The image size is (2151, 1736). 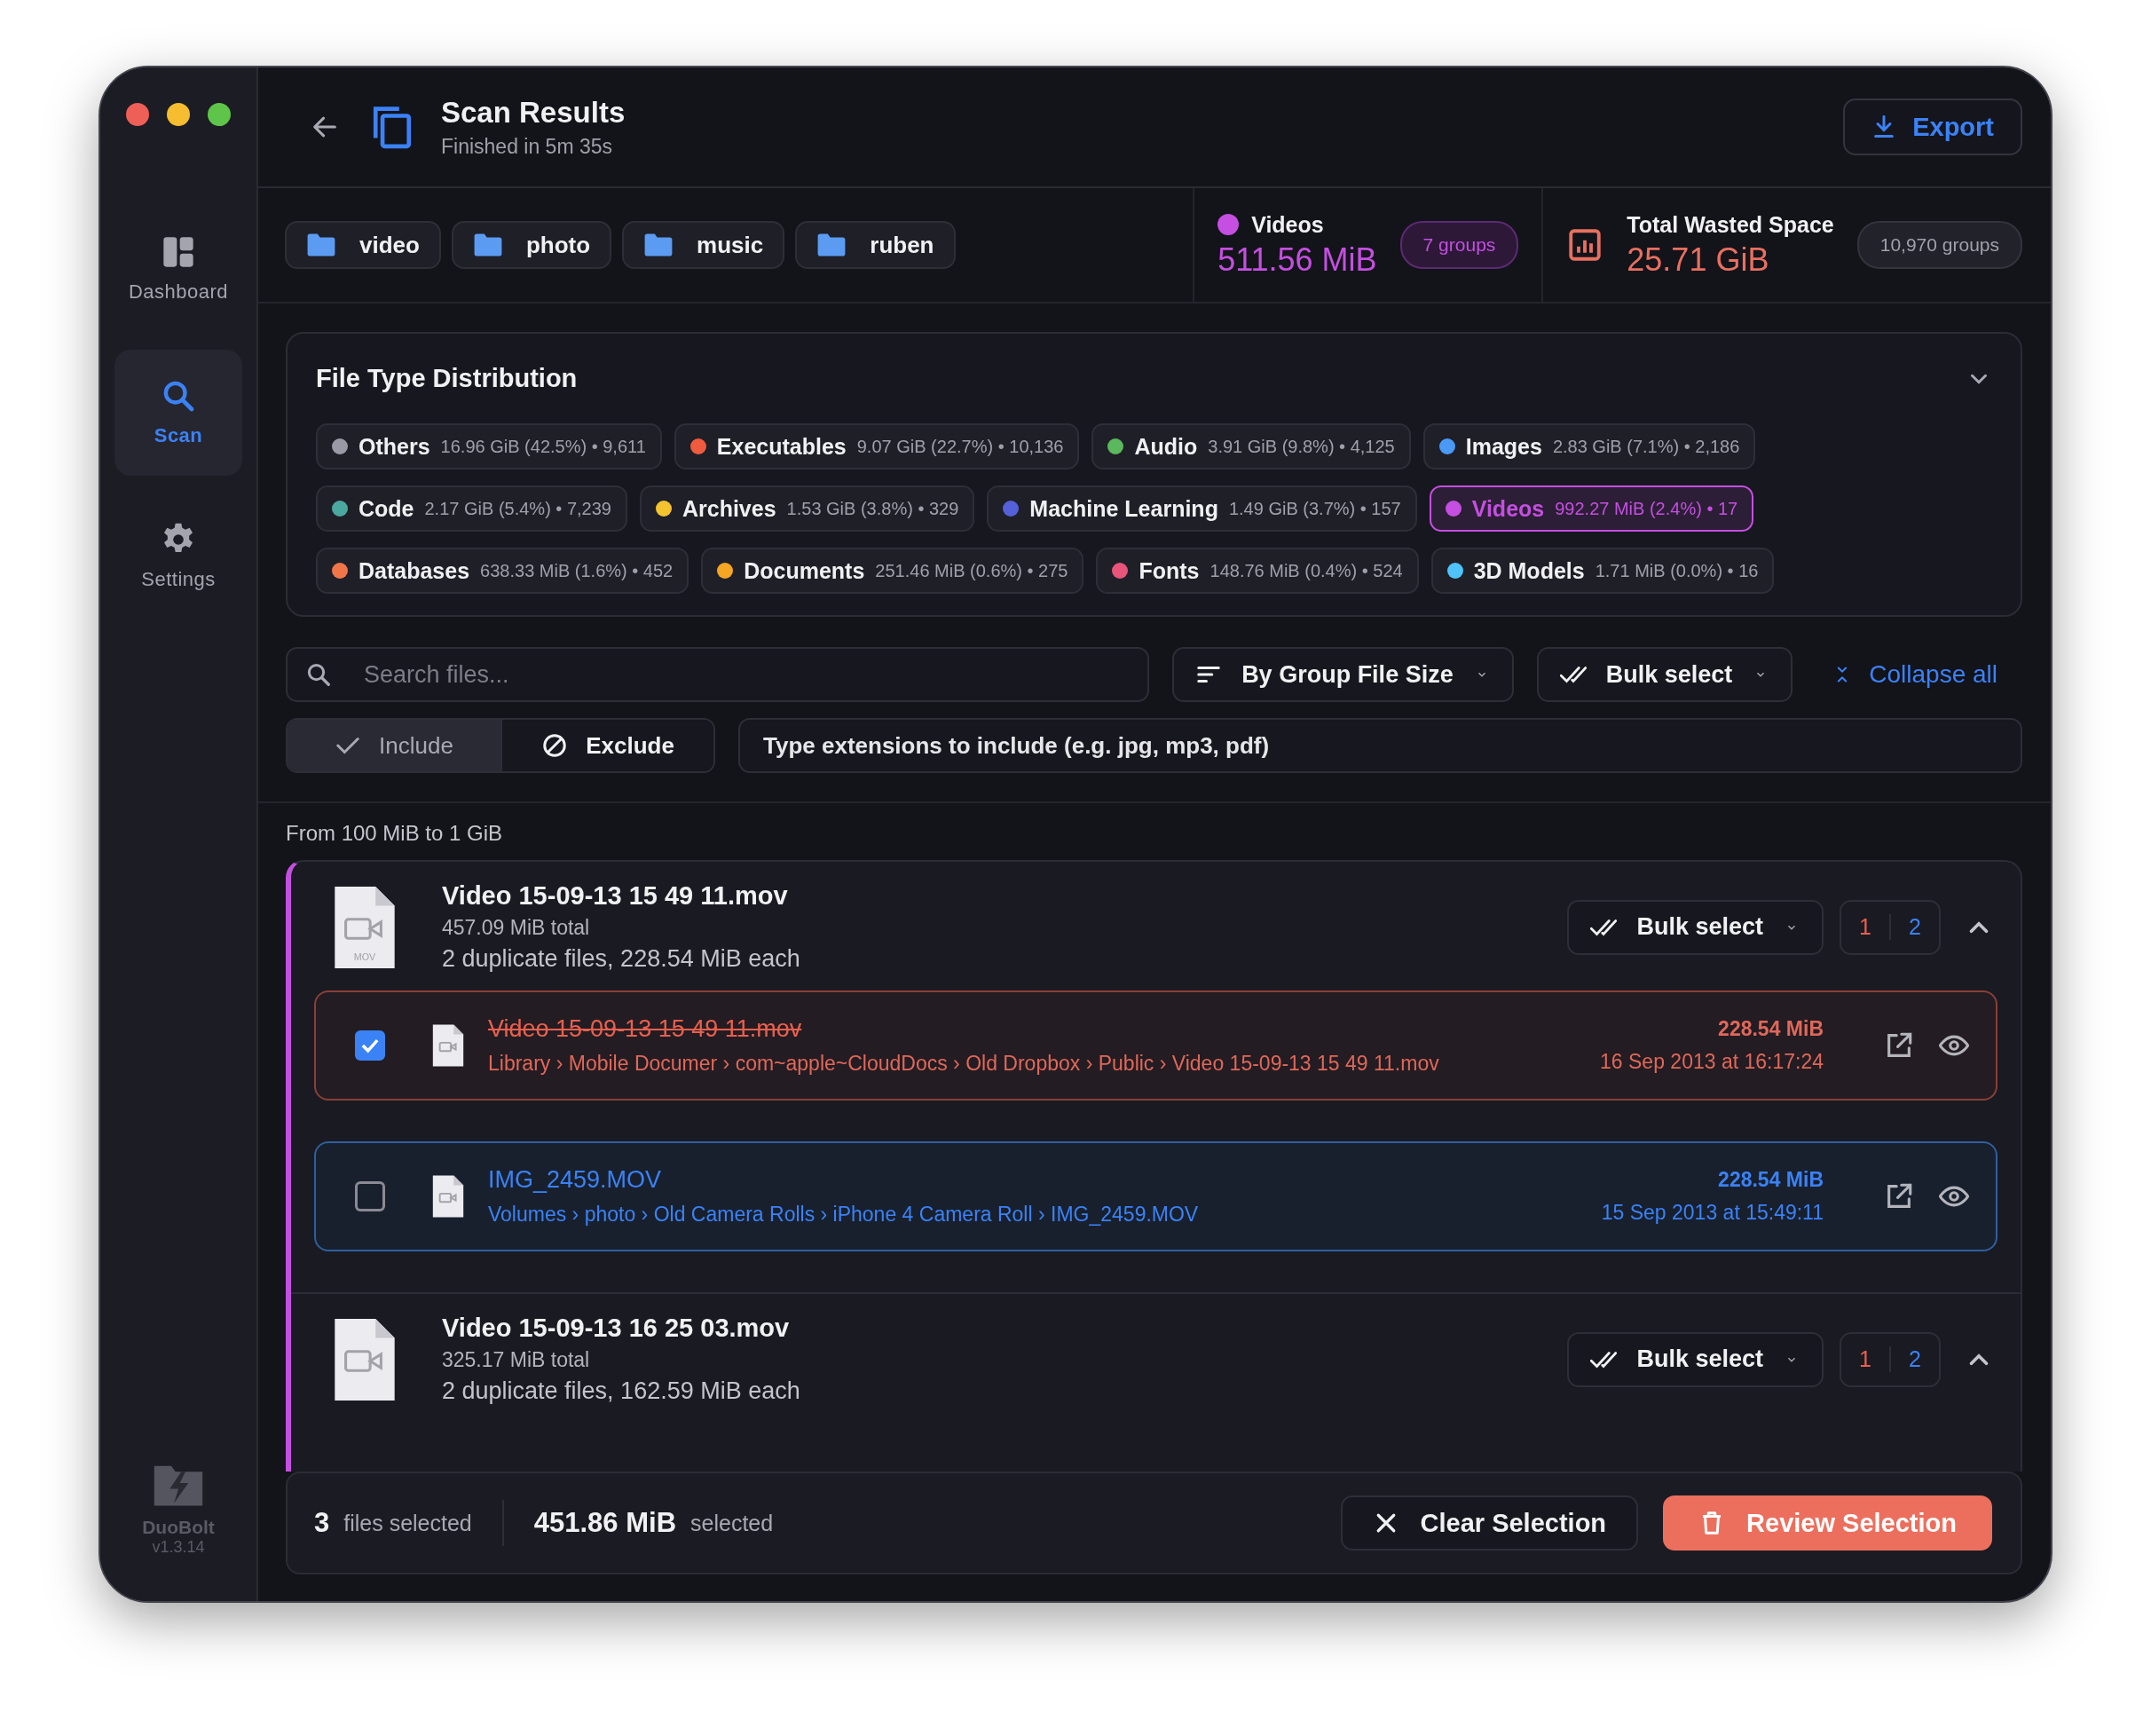 I want to click on file-type-chip: Others 16.96 GiB (42.5%) • 9,611, so click(x=489, y=446).